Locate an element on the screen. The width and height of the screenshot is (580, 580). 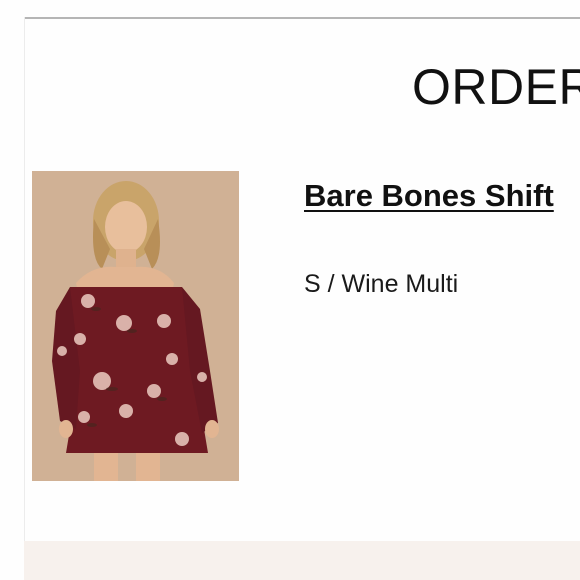
product-variant: S / Wine Multi is located at coordinates (381, 284).